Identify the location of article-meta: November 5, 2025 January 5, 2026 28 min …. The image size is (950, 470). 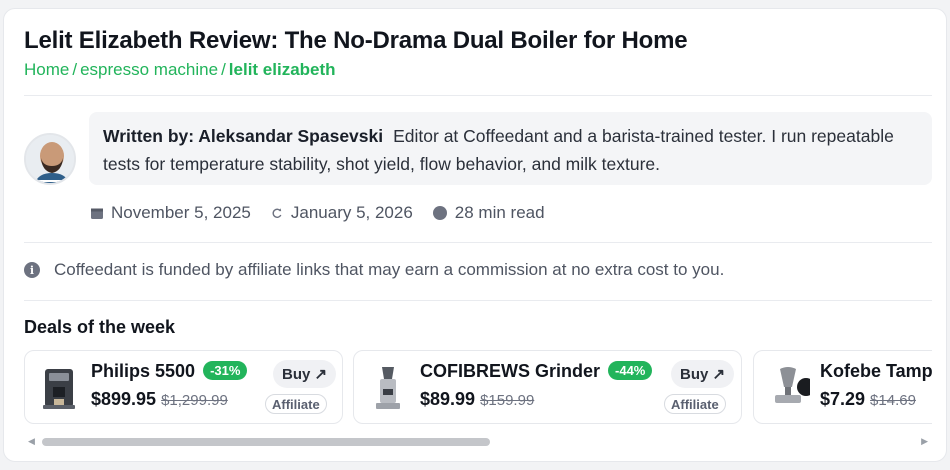
(328, 213).